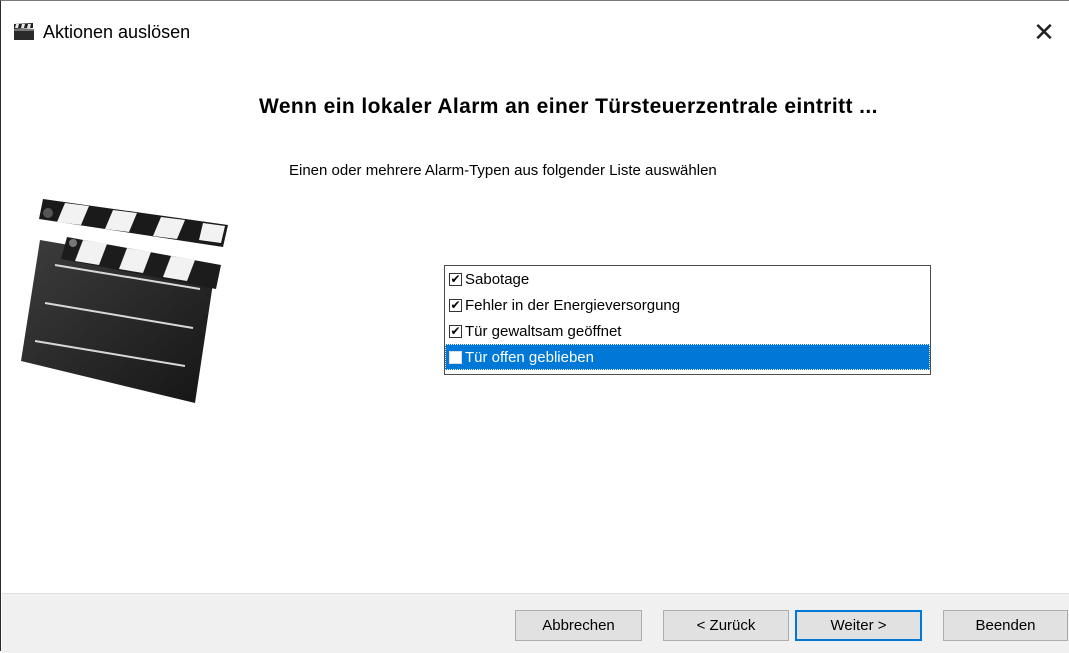  What do you see at coordinates (687, 357) in the screenshot?
I see `list-item-selected: Tür offen geblieben` at bounding box center [687, 357].